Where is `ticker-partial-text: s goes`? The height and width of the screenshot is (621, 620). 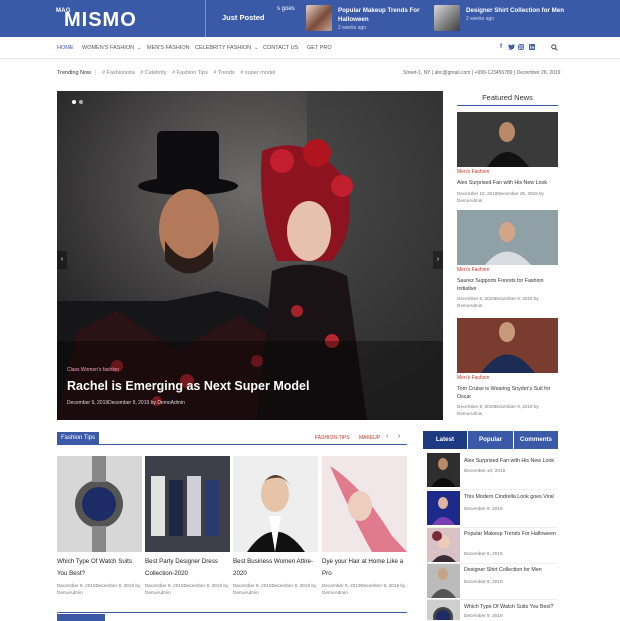
ticker-partial-text: s goes is located at coordinates (286, 9).